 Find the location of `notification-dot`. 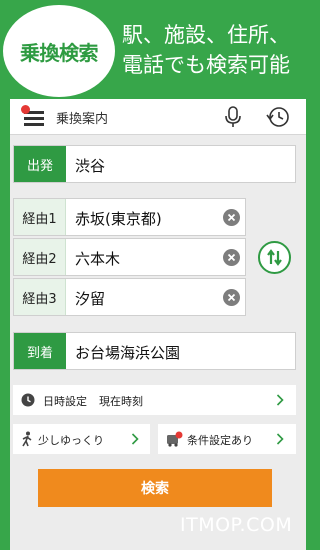

notification-dot is located at coordinates (25, 109).